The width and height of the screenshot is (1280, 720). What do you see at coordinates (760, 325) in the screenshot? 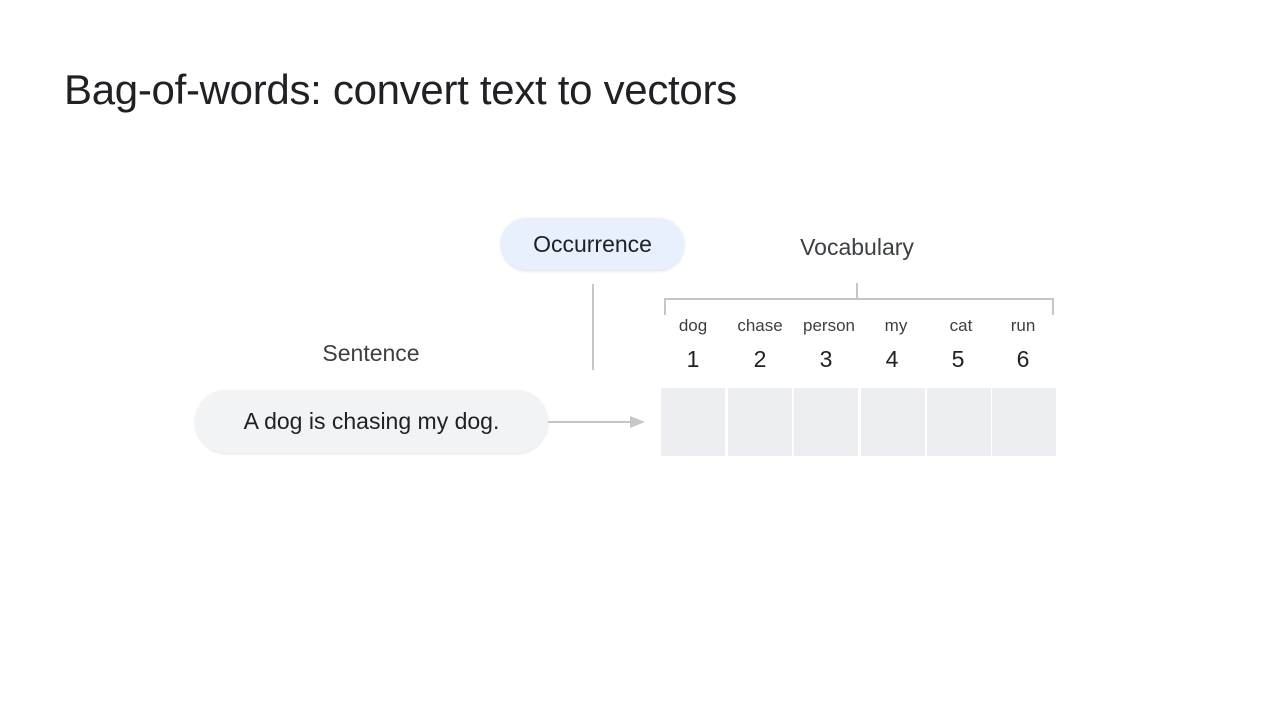
I see `vocab-word-2: chase` at bounding box center [760, 325].